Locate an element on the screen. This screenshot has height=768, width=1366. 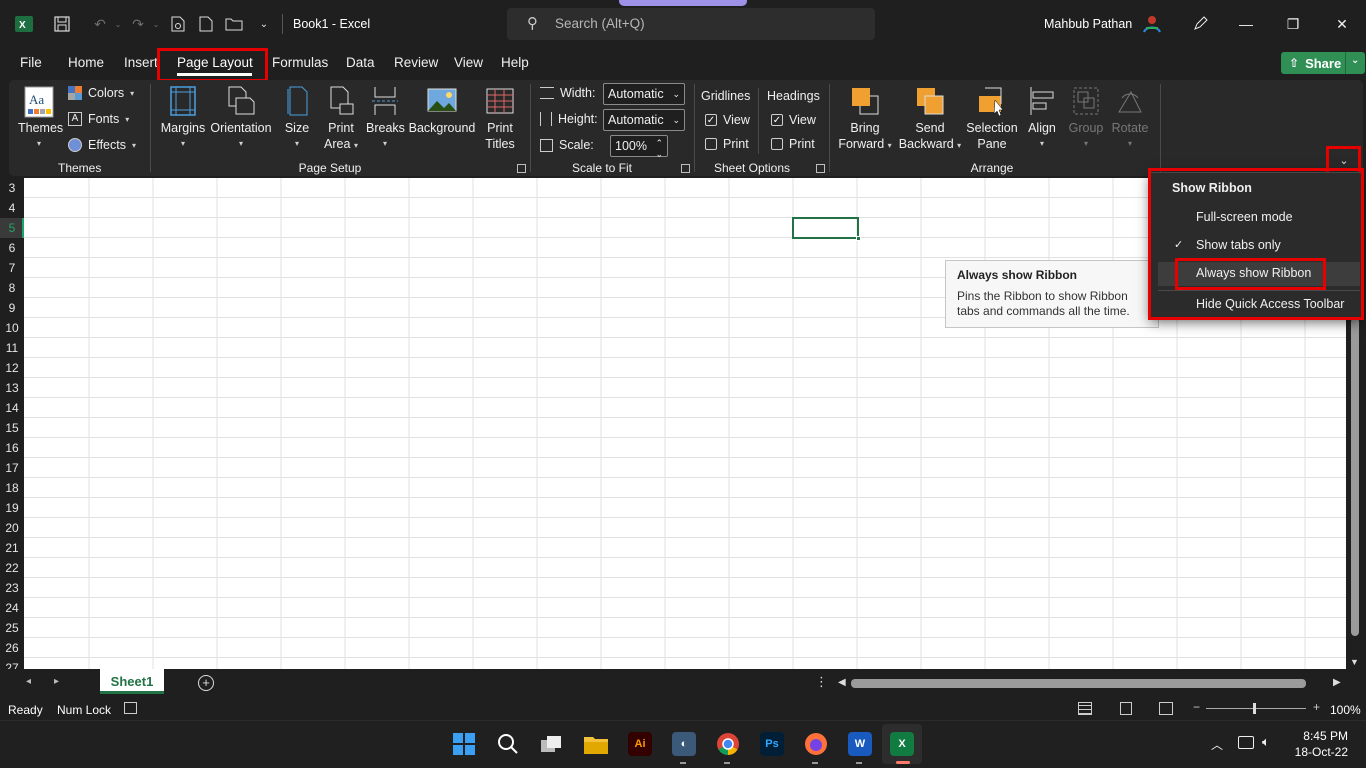
file-explorer-icon is located at coordinates (596, 744).